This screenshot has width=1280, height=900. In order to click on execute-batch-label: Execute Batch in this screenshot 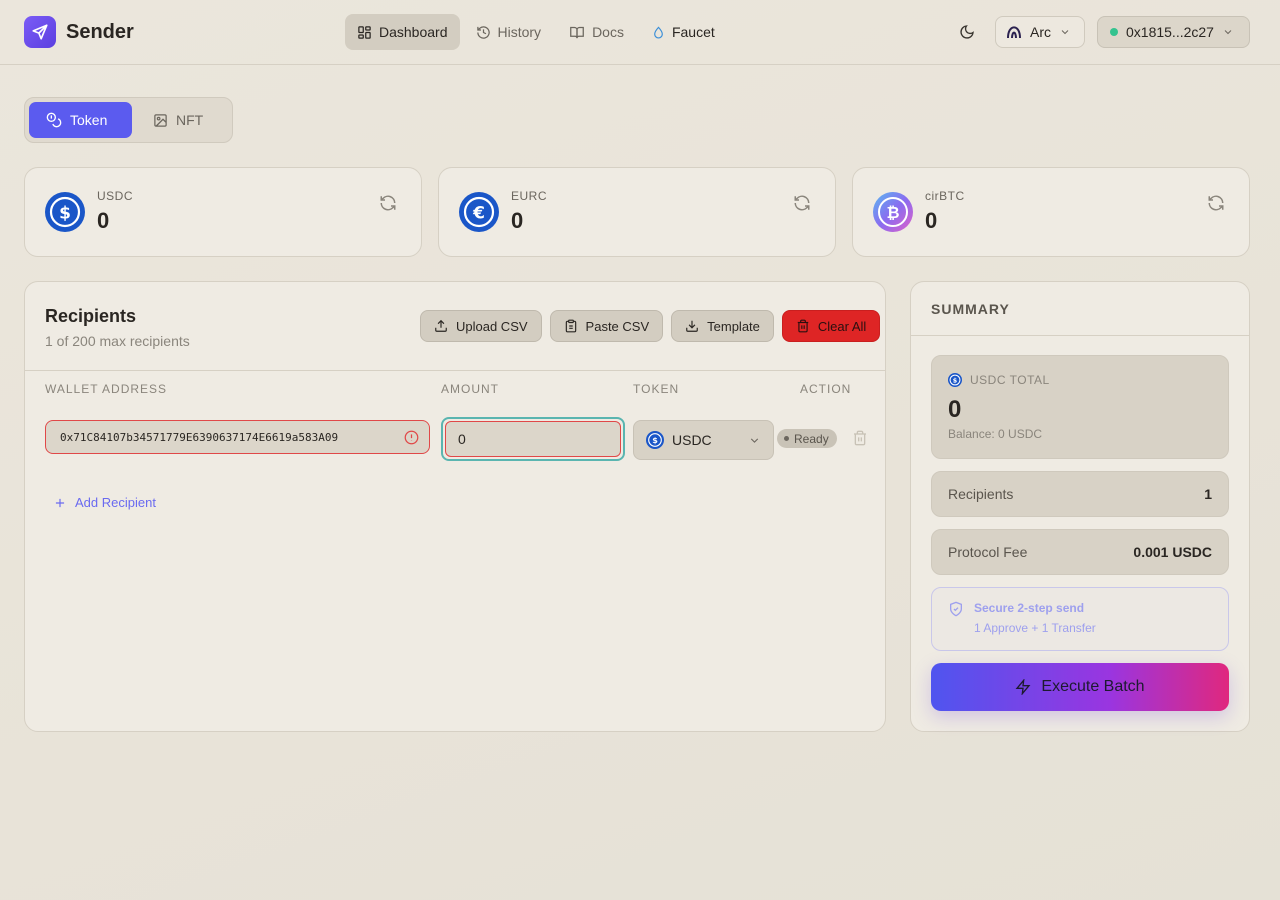, I will do `click(1093, 686)`.